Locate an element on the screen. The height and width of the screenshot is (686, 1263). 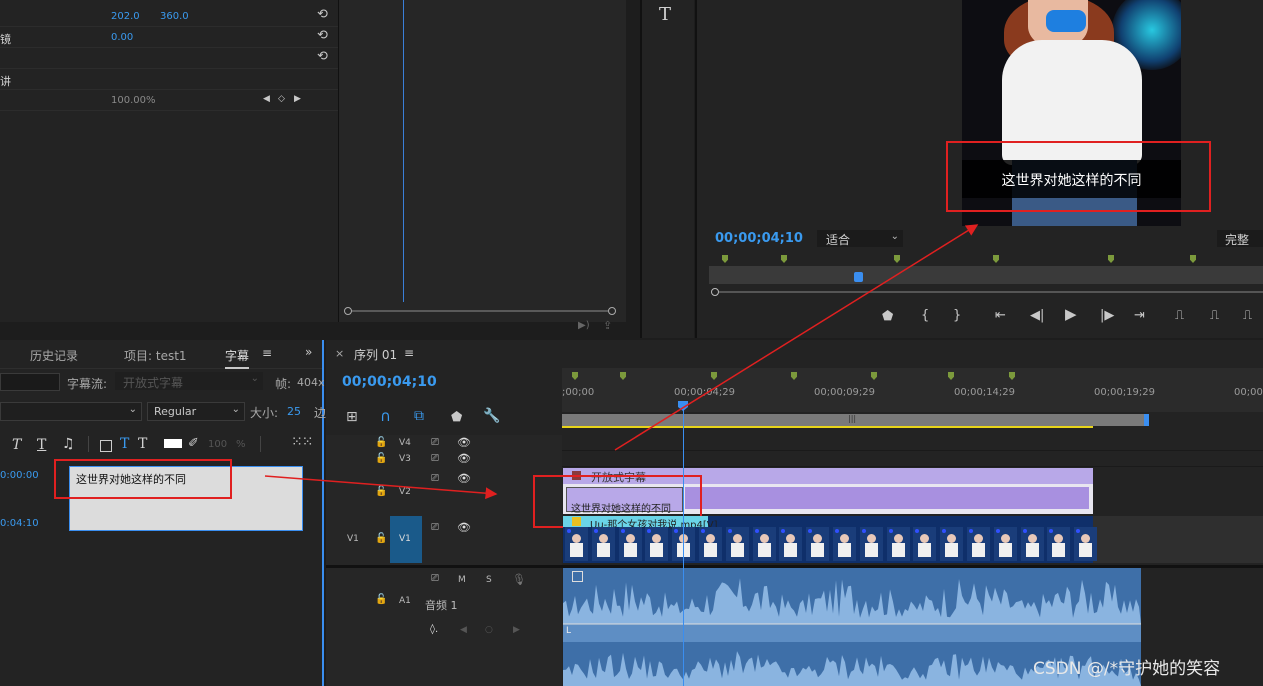
program-zoom-bar is located at coordinates (986, 292).